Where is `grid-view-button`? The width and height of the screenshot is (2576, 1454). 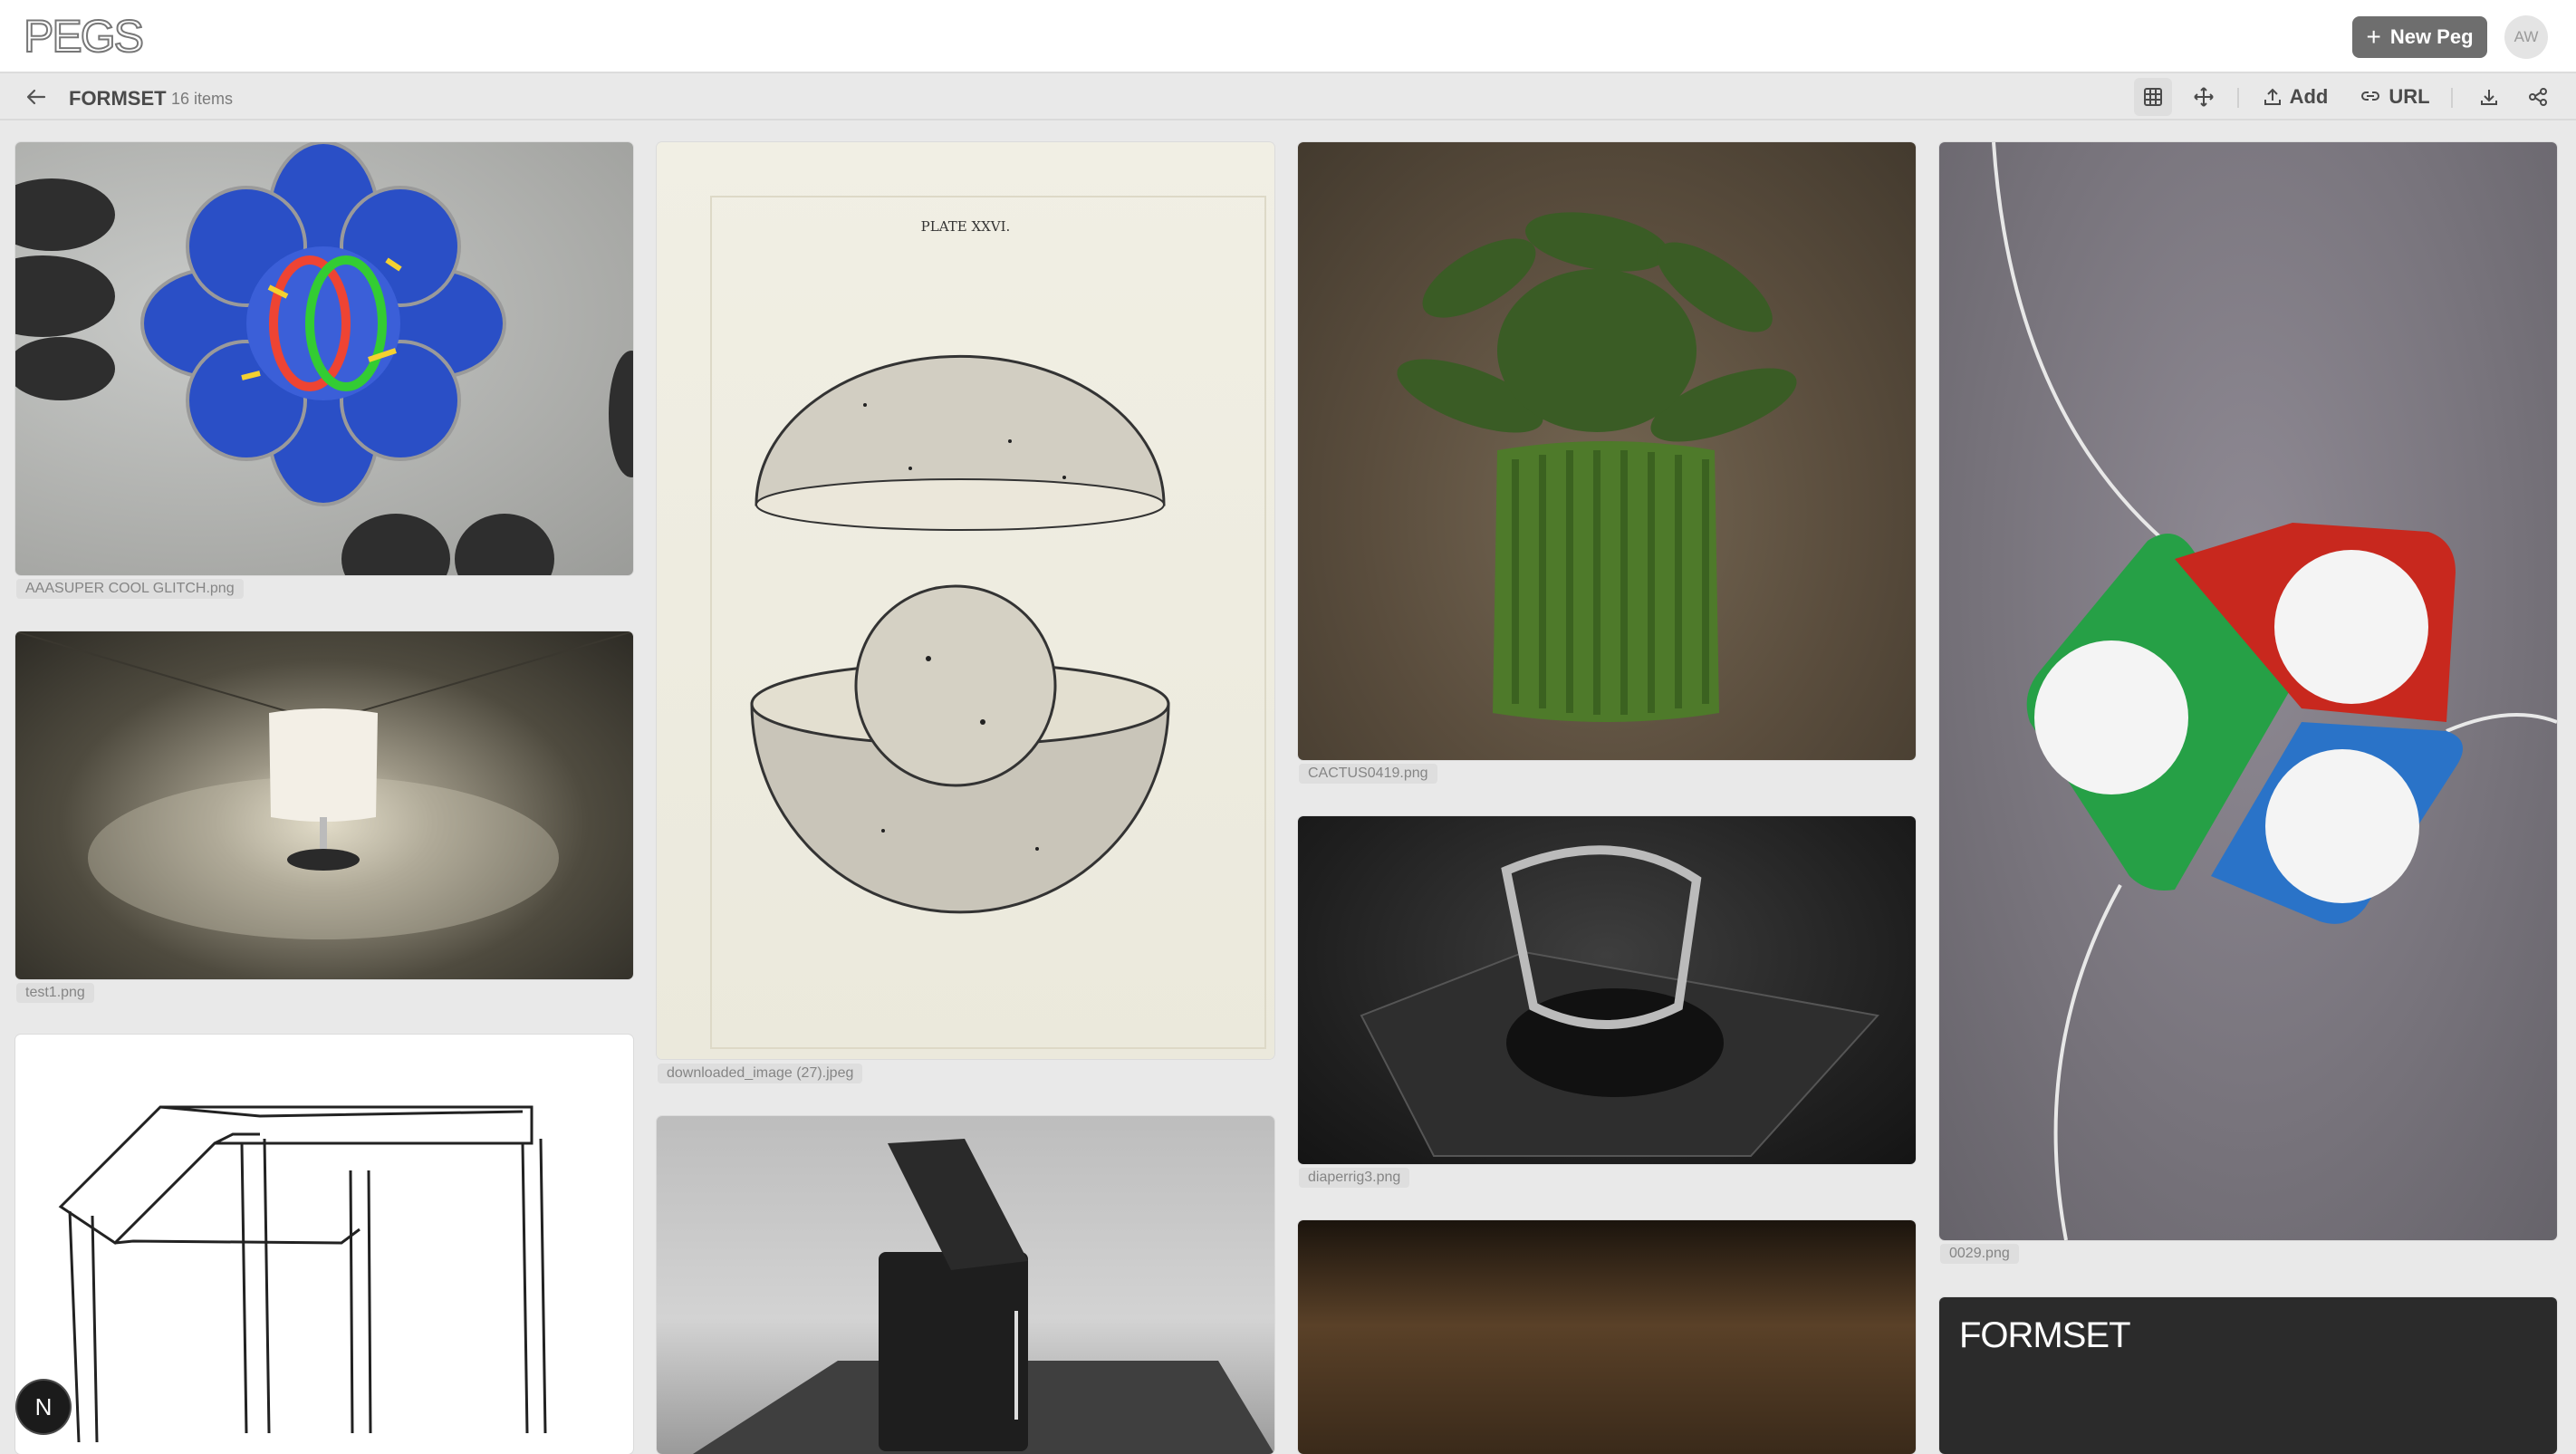
grid-view-button is located at coordinates (2153, 97).